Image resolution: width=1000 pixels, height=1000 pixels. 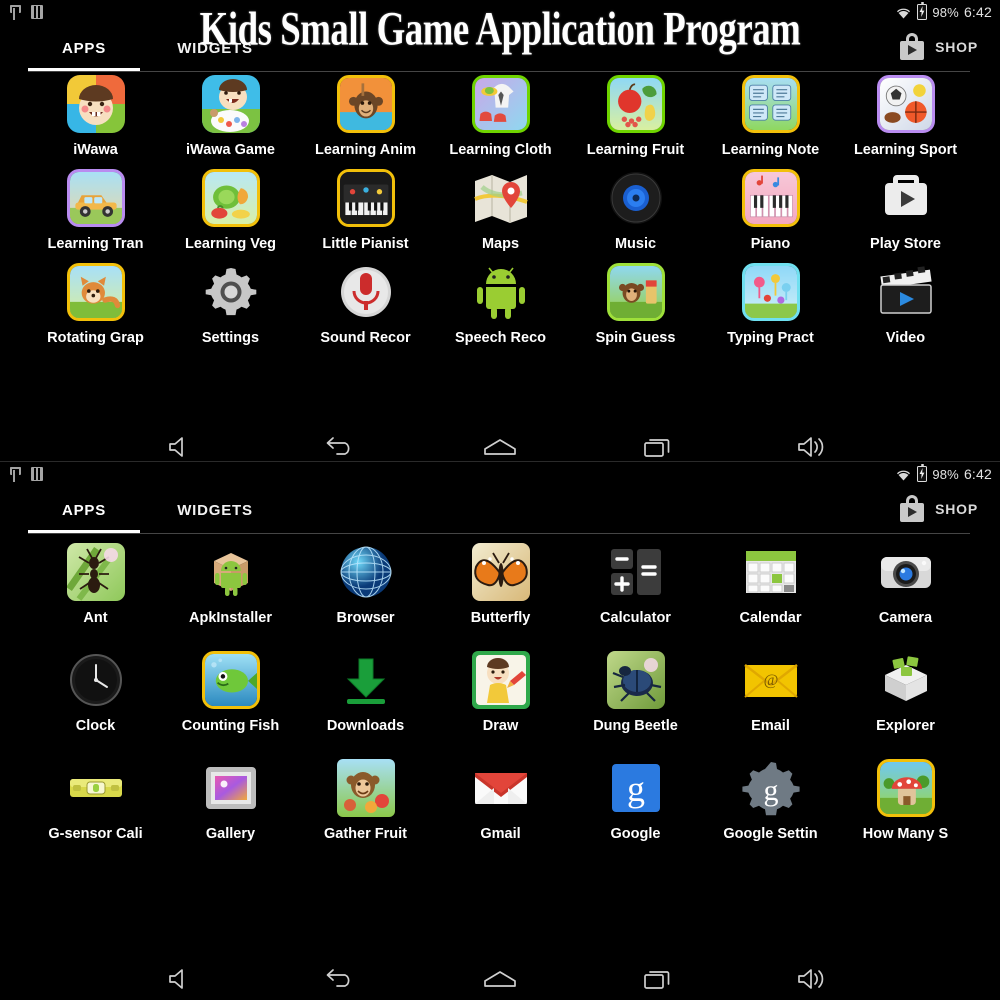 I want to click on app-item-google-settin: g Google Settin, so click(x=770, y=799).